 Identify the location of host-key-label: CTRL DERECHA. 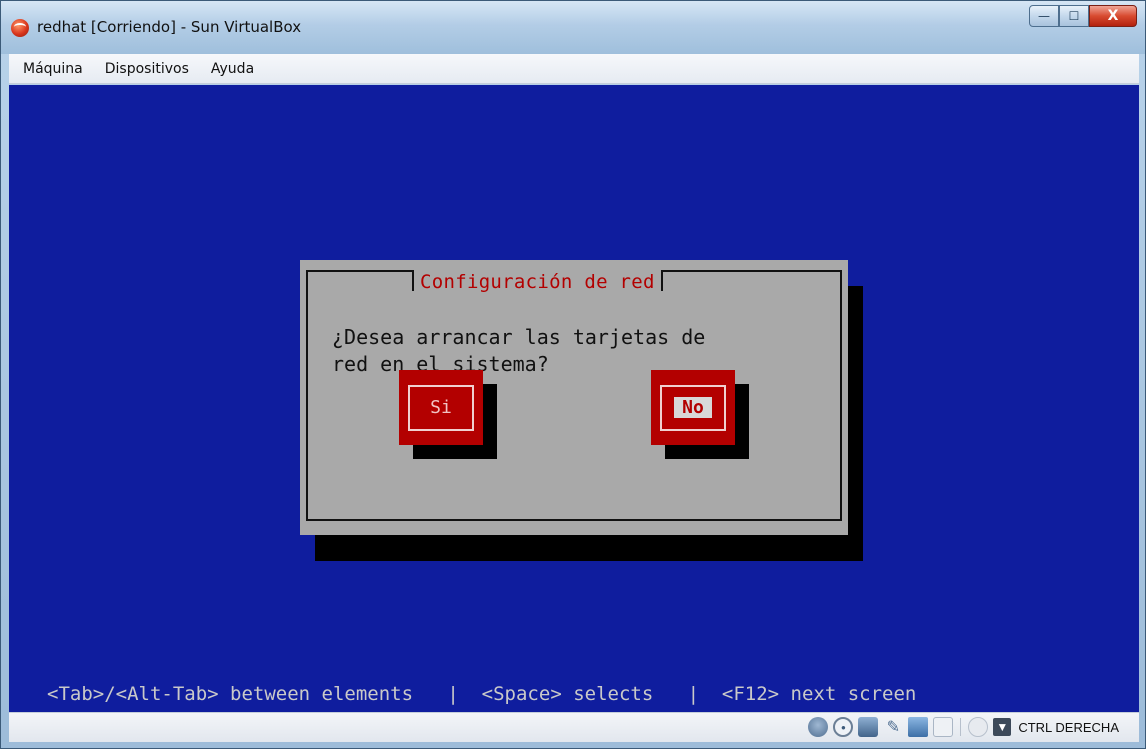
(1068, 727).